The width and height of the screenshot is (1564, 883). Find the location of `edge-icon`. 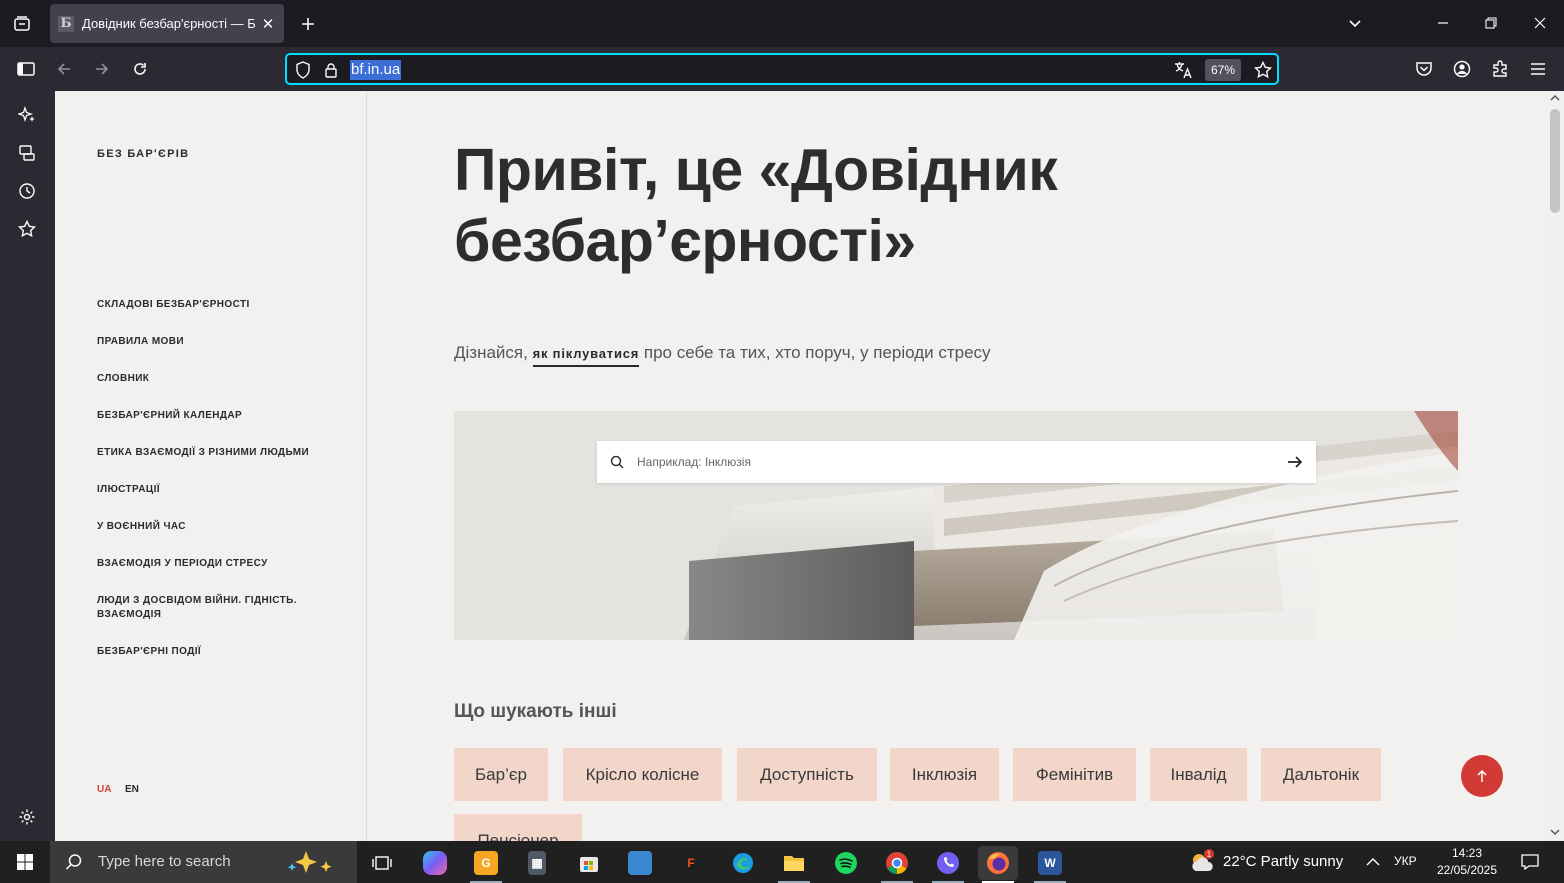

edge-icon is located at coordinates (743, 863).